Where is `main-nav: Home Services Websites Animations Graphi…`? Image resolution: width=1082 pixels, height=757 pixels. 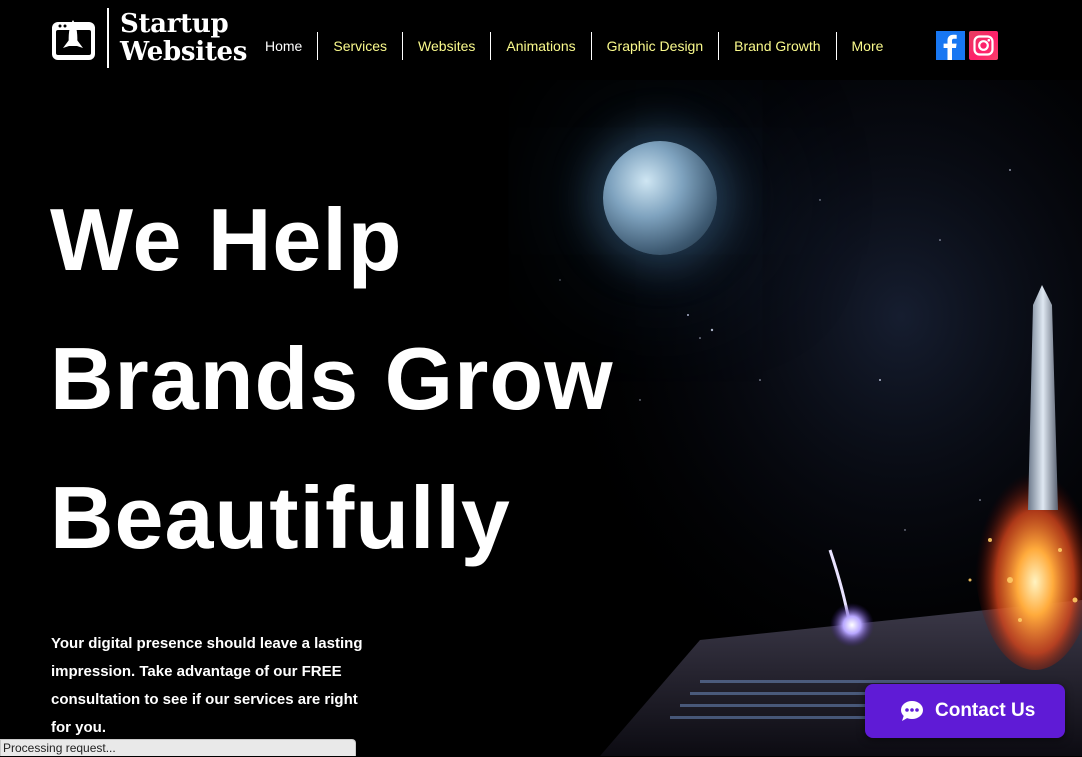
main-nav: Home Services Websites Animations Graphi… is located at coordinates (574, 46).